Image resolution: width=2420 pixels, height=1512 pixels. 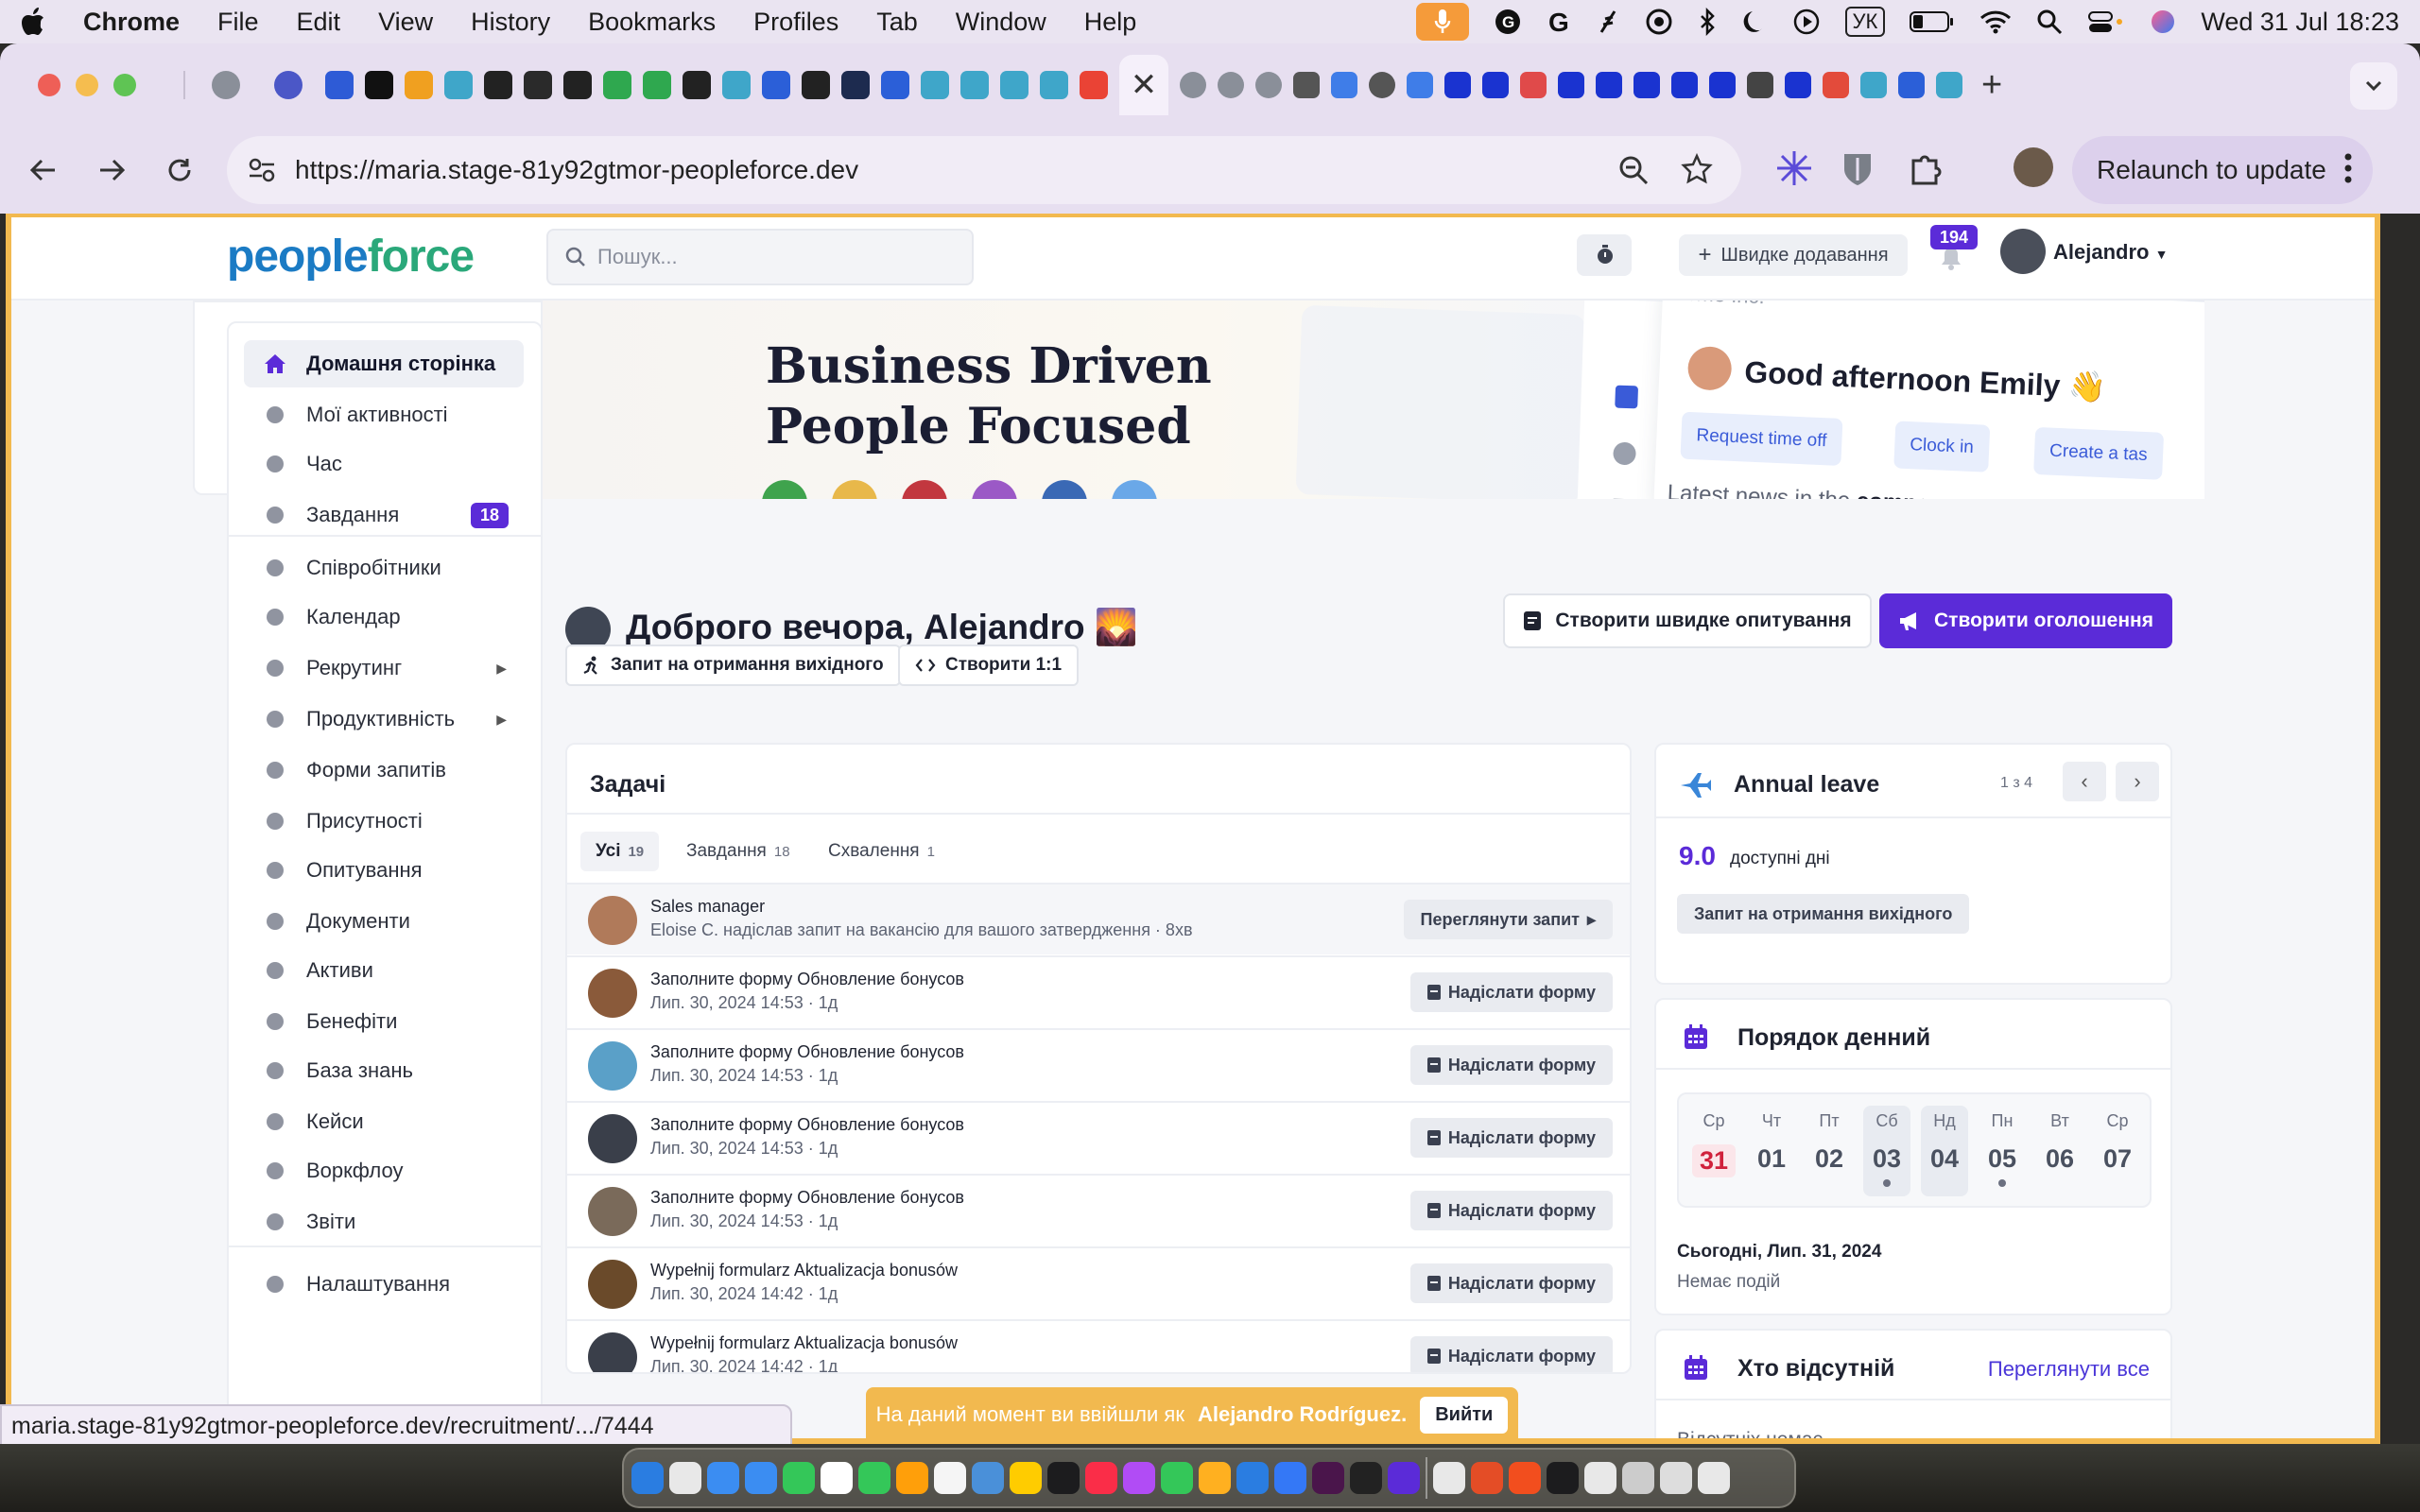 I want to click on feather-icon, so click(x=1608, y=22).